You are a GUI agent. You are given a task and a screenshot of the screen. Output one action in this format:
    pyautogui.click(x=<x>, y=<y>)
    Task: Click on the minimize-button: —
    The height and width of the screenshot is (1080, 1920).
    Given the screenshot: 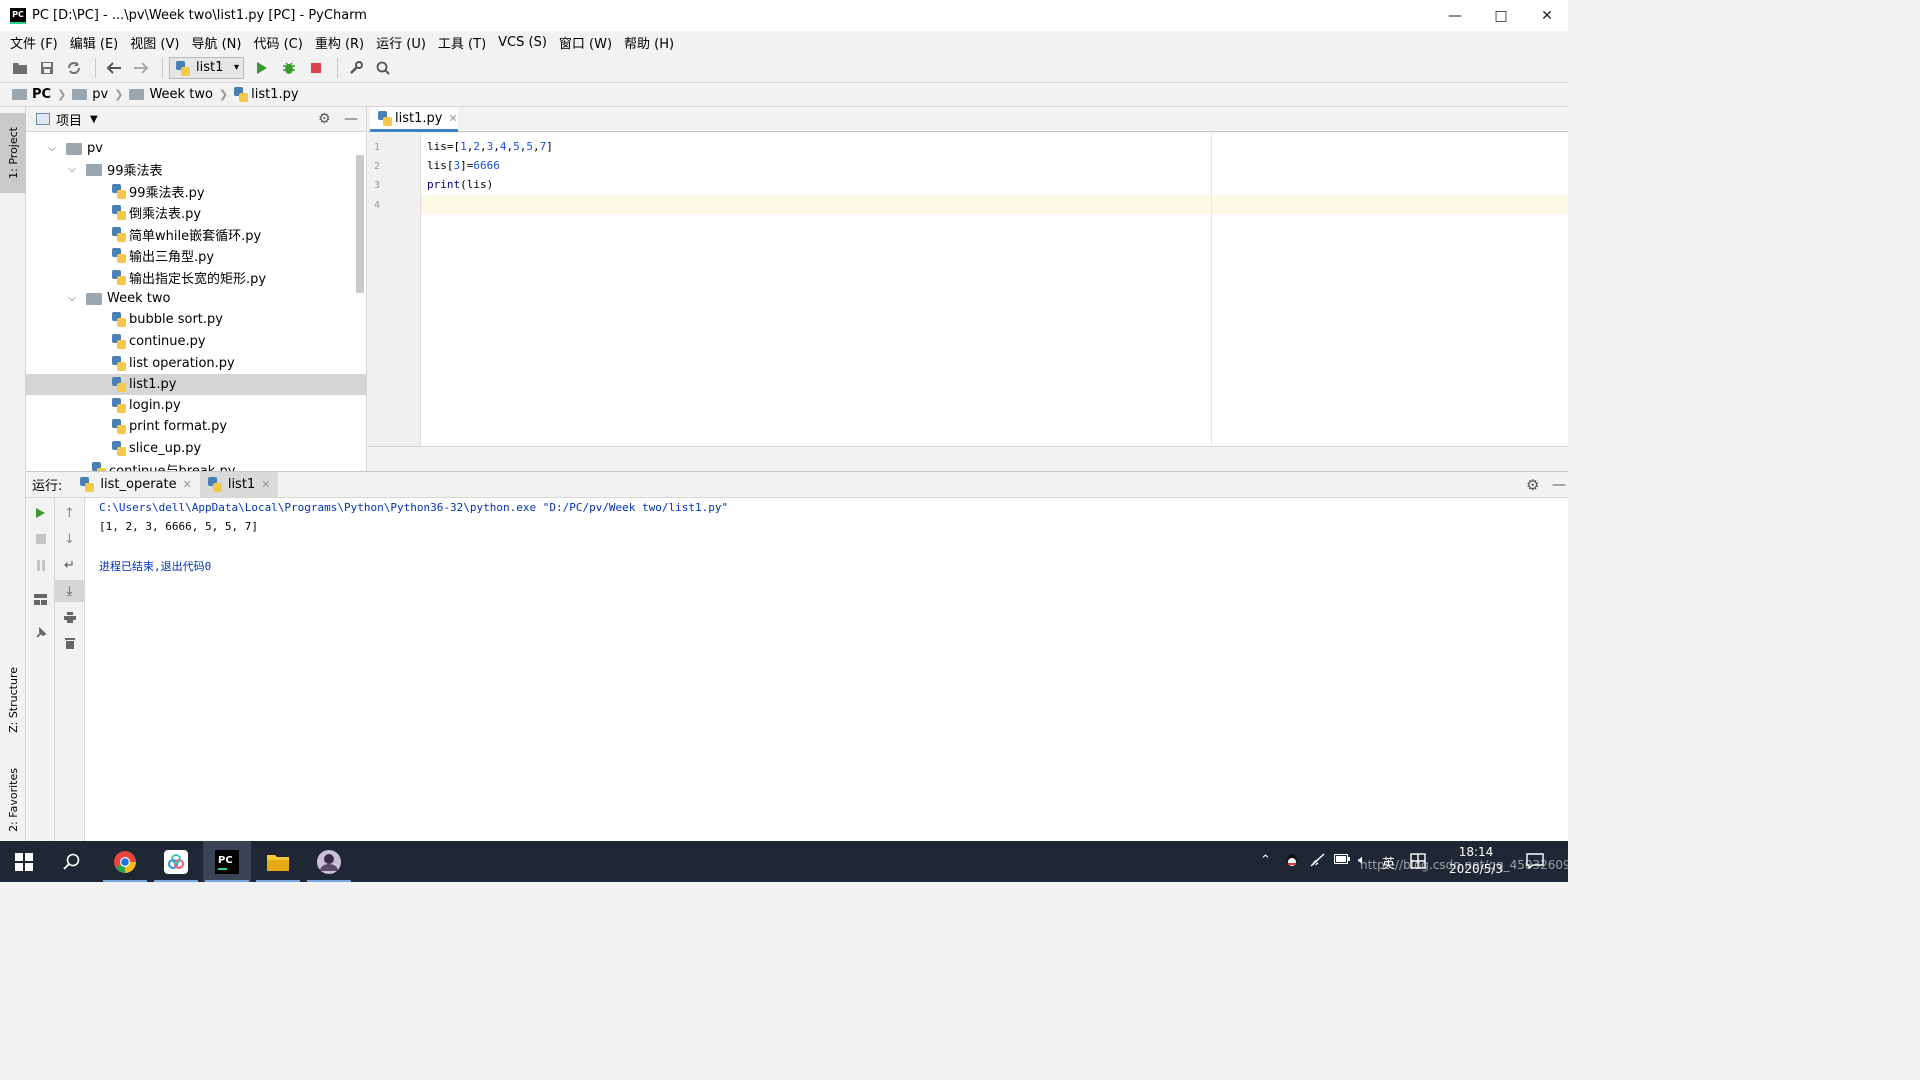 What is the action you would take?
    pyautogui.click(x=1455, y=15)
    